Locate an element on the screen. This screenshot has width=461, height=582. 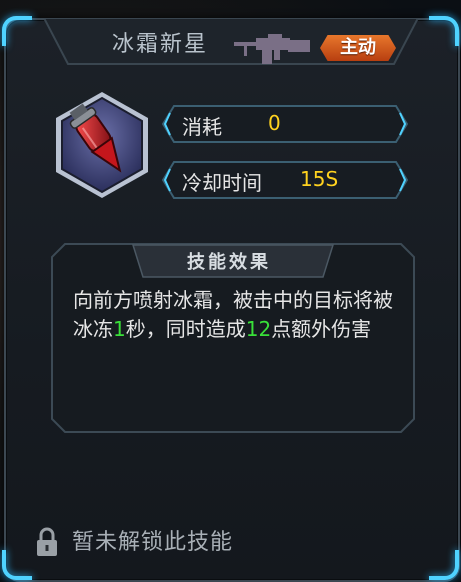
effect-text-3: 点额外伤害 is located at coordinates (321, 329).